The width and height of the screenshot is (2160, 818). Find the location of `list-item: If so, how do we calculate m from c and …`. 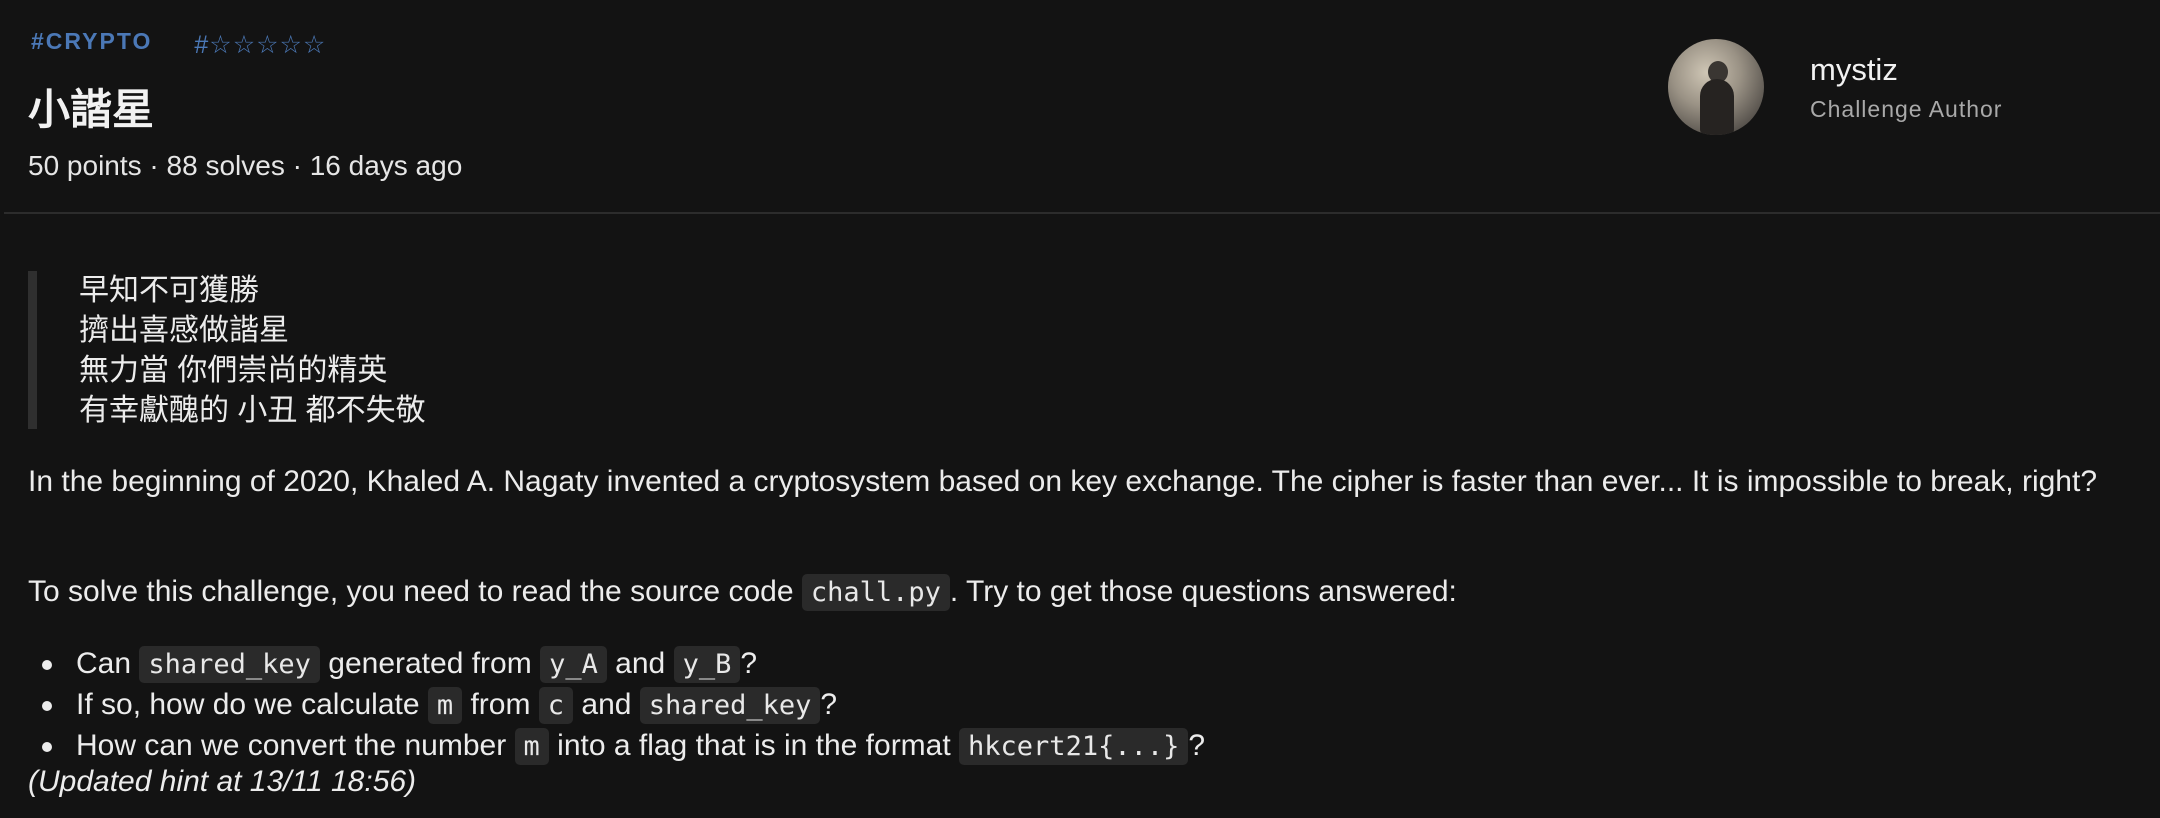

list-item: If so, how do we calculate m from c and … is located at coordinates (616, 705).